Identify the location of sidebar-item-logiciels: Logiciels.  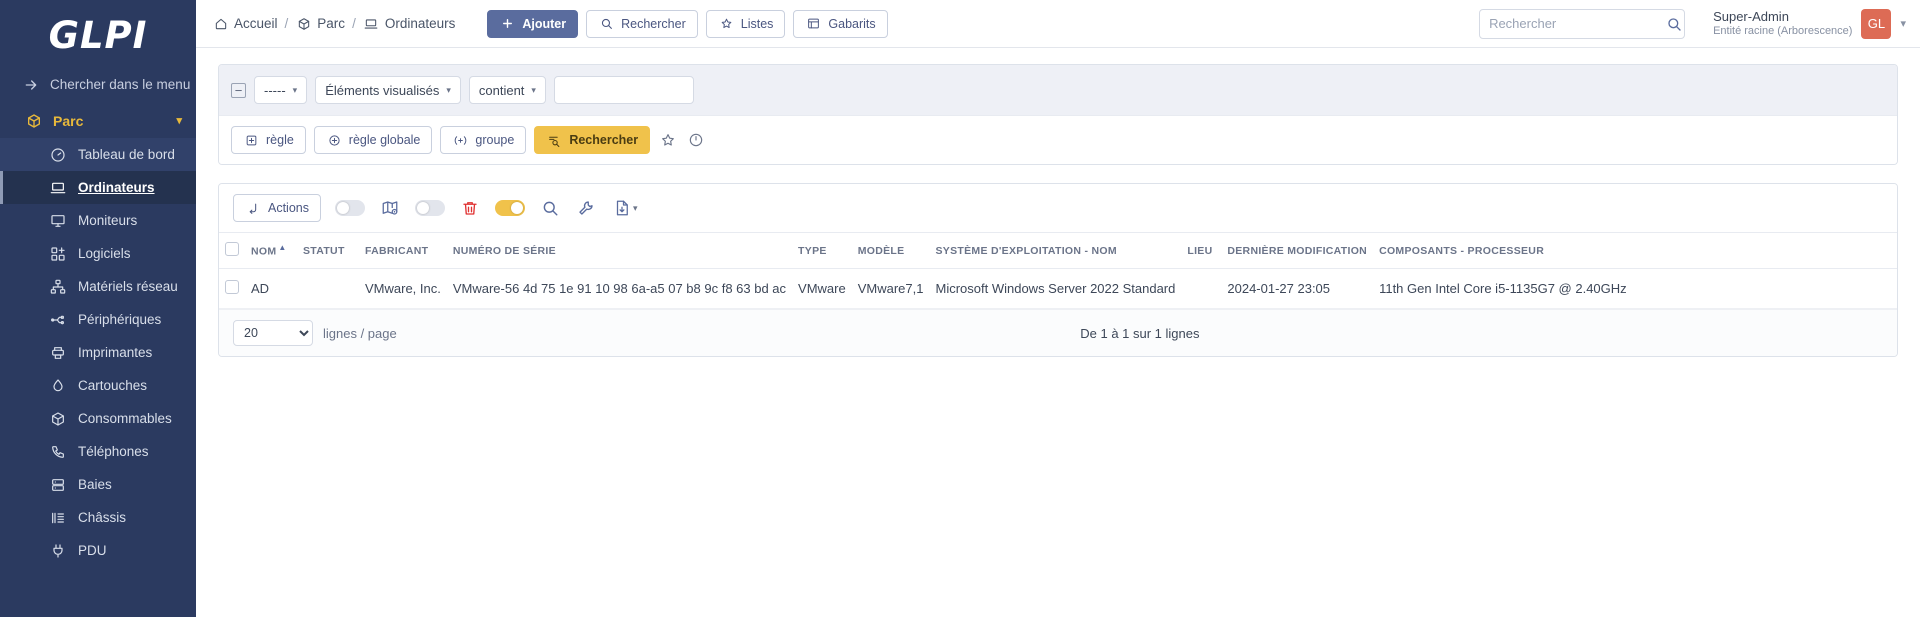
(98, 253).